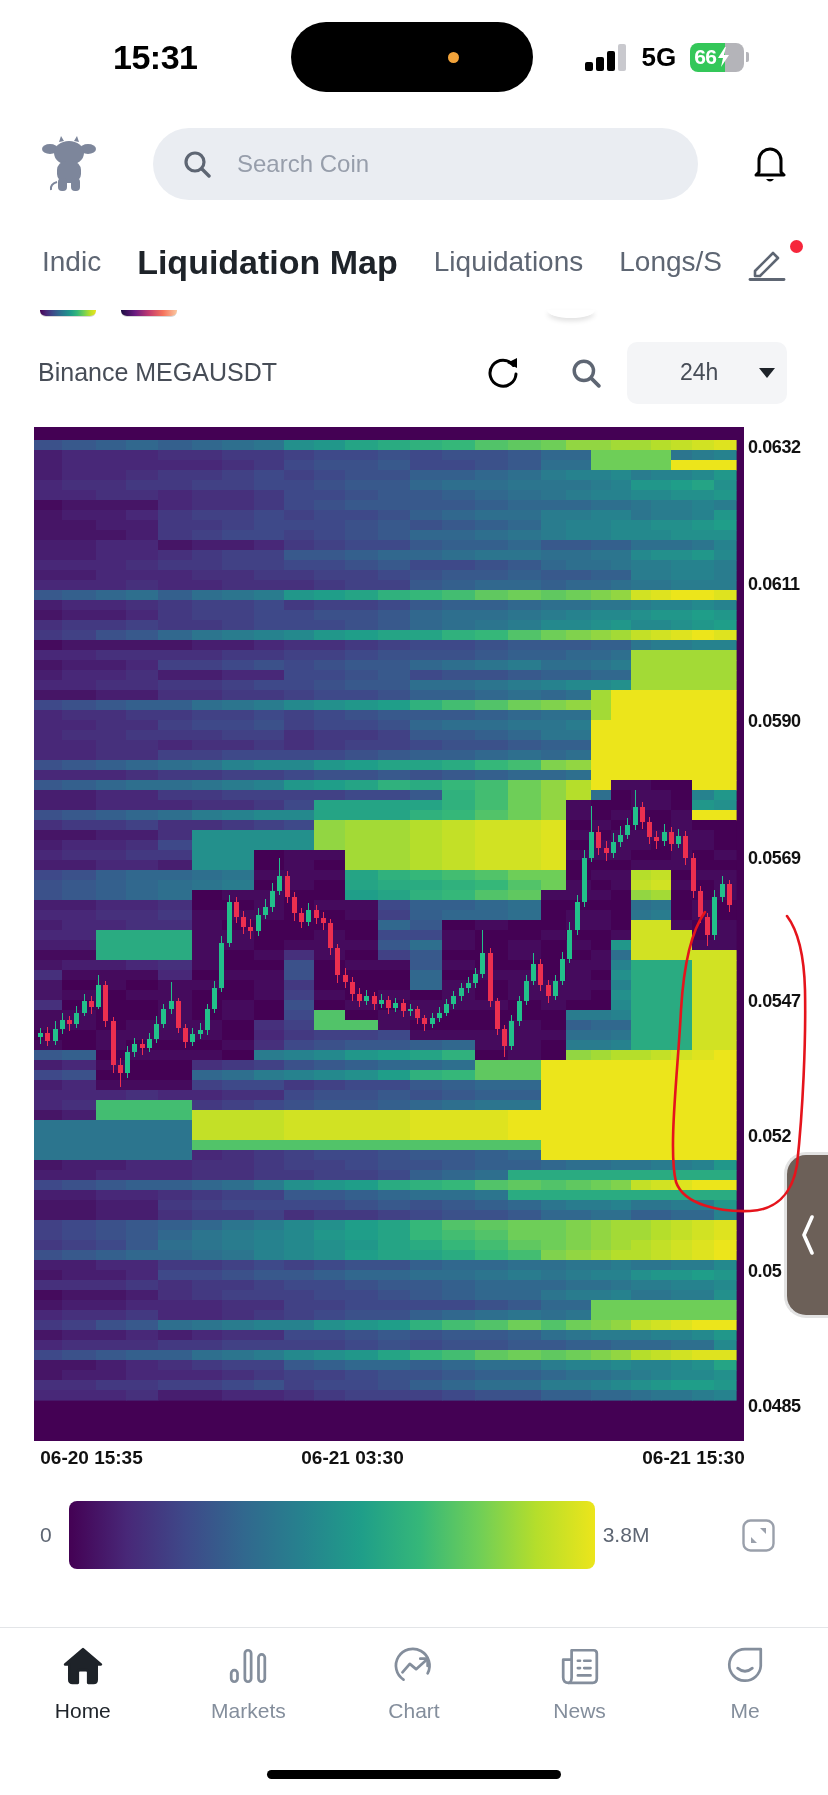 The image size is (828, 1795). I want to click on y-axis-label: 0.0611, so click(774, 584).